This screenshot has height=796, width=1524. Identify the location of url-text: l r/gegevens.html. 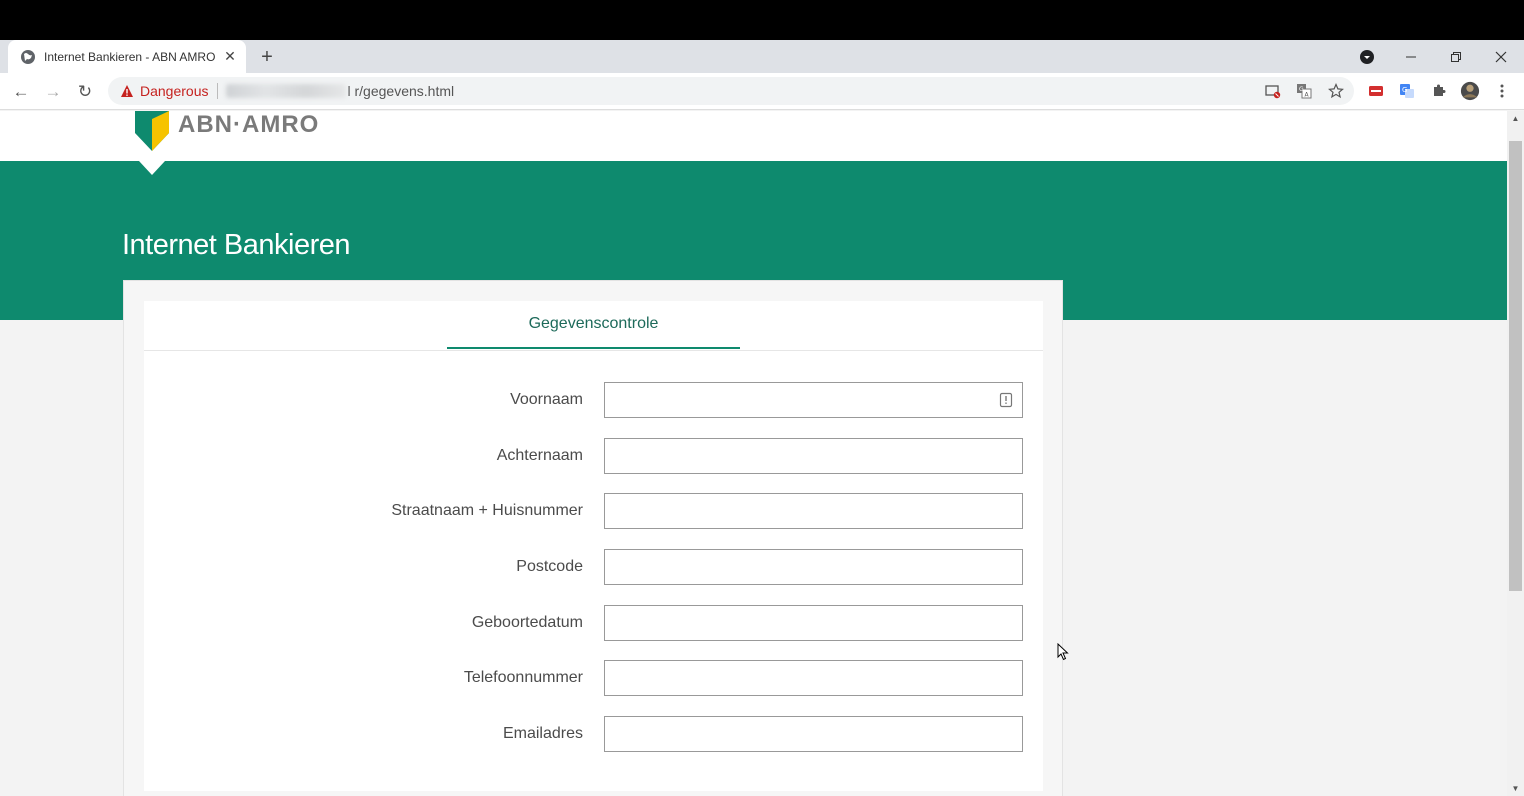
(401, 91).